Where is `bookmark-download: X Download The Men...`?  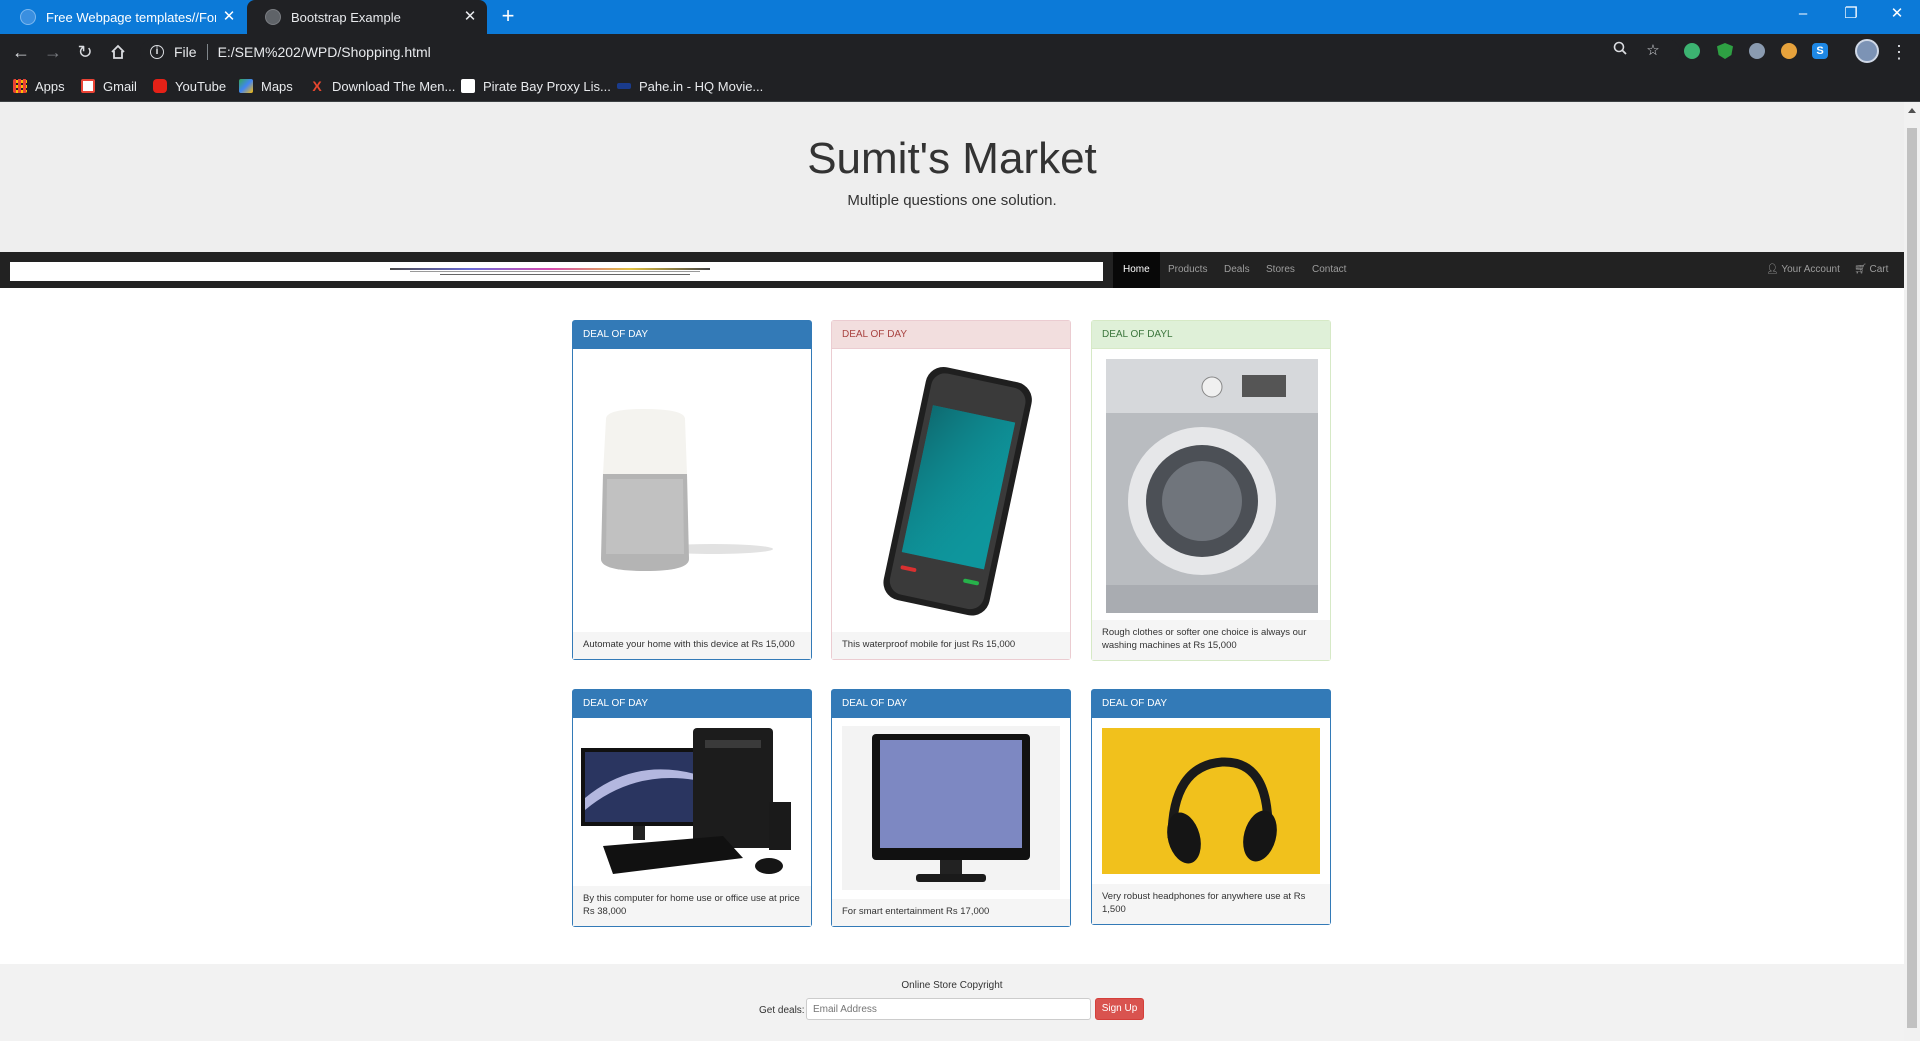
bookmark-download: X Download The Men... is located at coordinates (382, 86).